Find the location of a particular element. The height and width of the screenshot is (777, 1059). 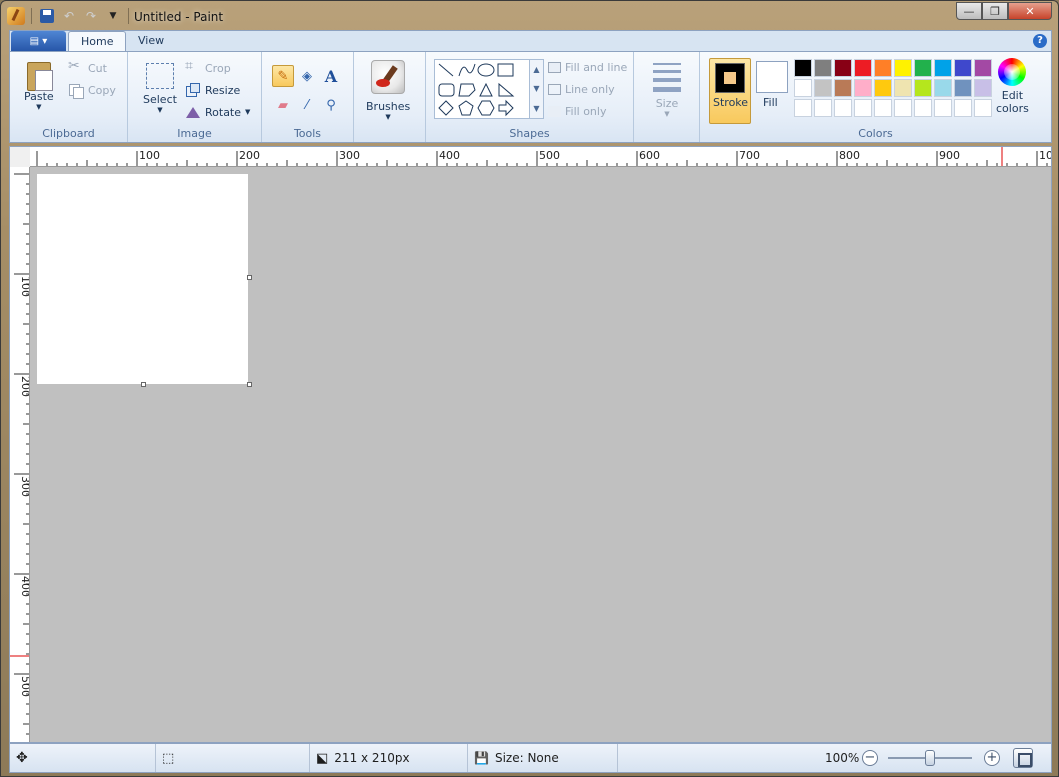

selection-segment: ⬚ is located at coordinates (233, 758).